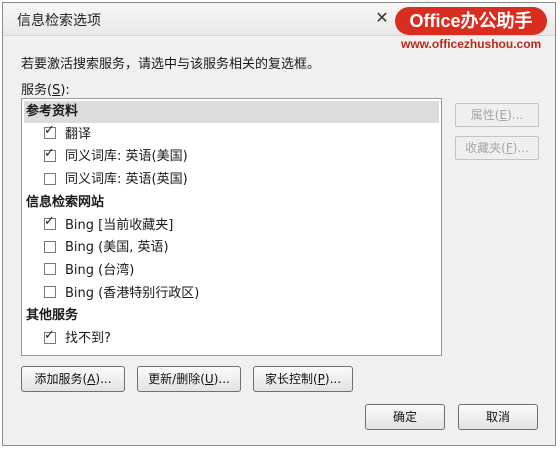 The image size is (560, 450). I want to click on service-item-label: 同义词库: 英语(英国), so click(126, 180).